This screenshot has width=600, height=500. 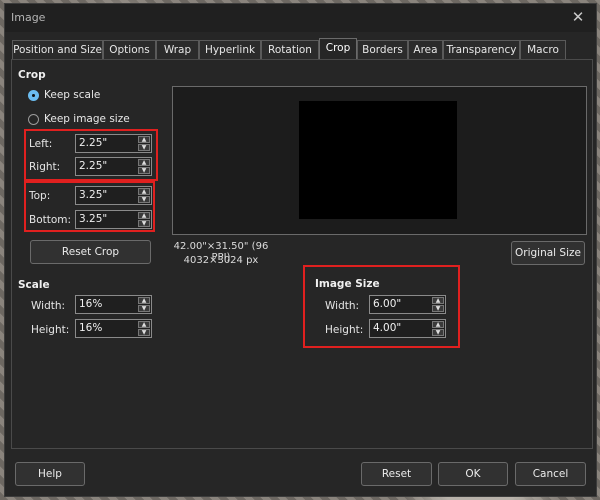 I want to click on image-width-spinbox: 6.00" ▲ ▼, so click(x=407, y=304).